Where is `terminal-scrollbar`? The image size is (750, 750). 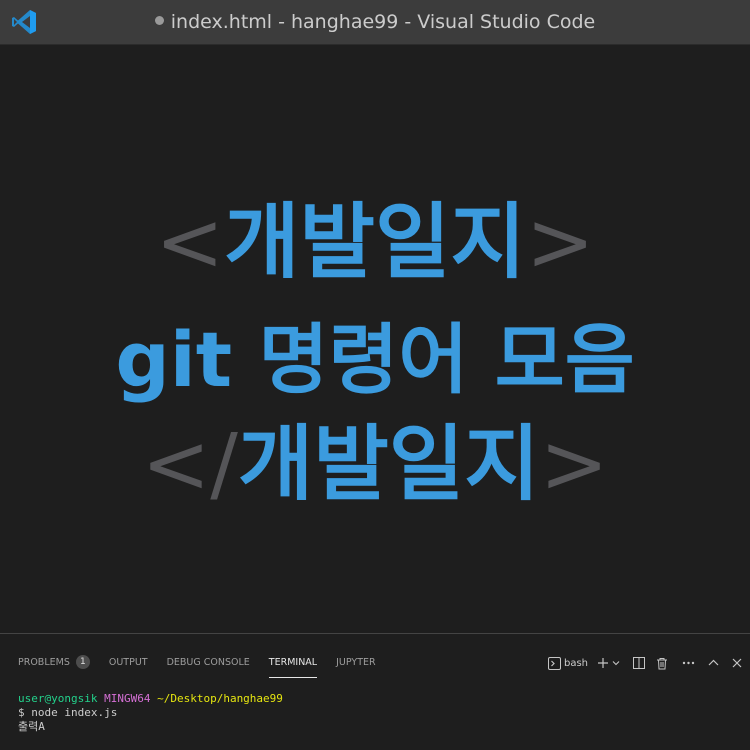 terminal-scrollbar is located at coordinates (746, 692).